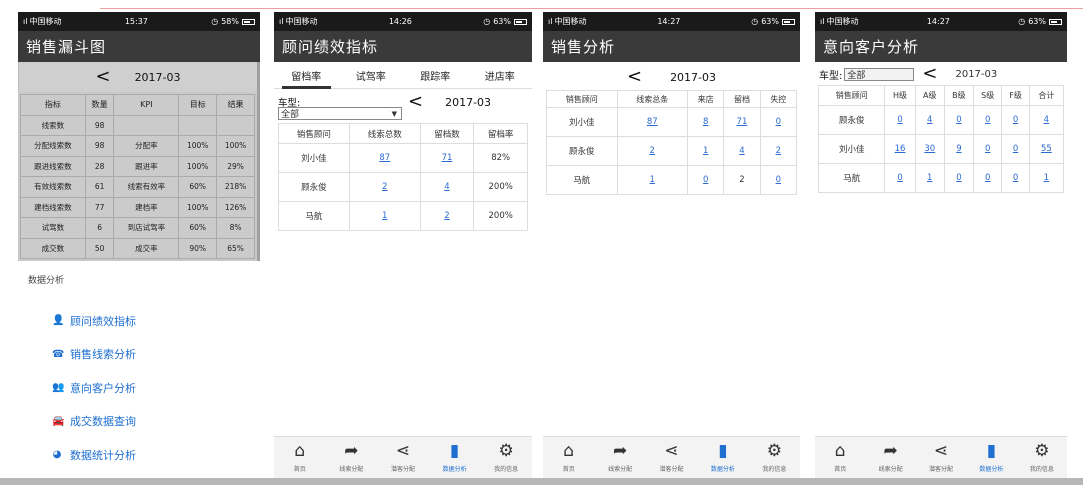 The width and height of the screenshot is (1083, 485). Describe the element at coordinates (671, 469) in the screenshot. I see `nav-item-label: 潜客分配` at that location.